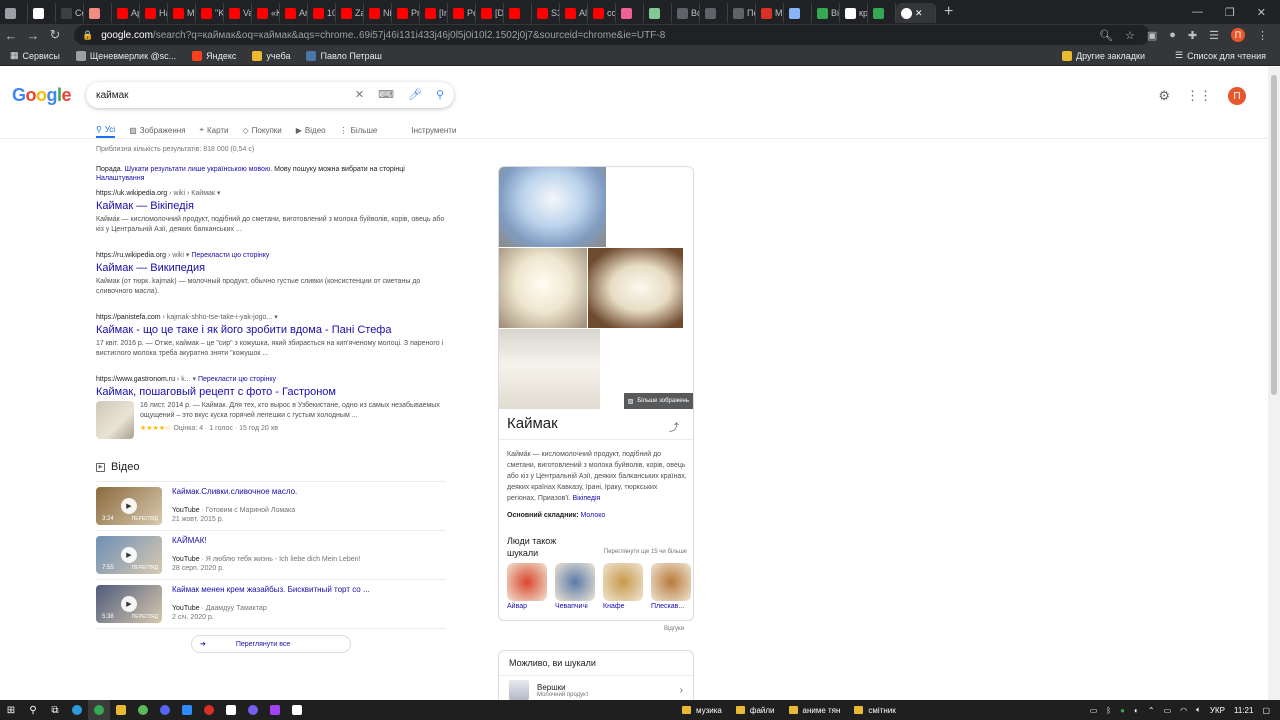 The image size is (1280, 720). I want to click on tray-app-icon: ▭, so click(1094, 710).